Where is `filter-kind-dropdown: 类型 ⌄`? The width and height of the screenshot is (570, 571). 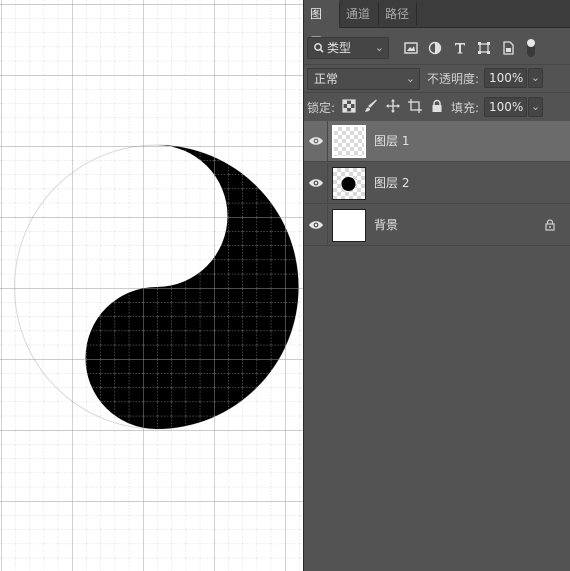
filter-kind-dropdown: 类型 ⌄ is located at coordinates (348, 48).